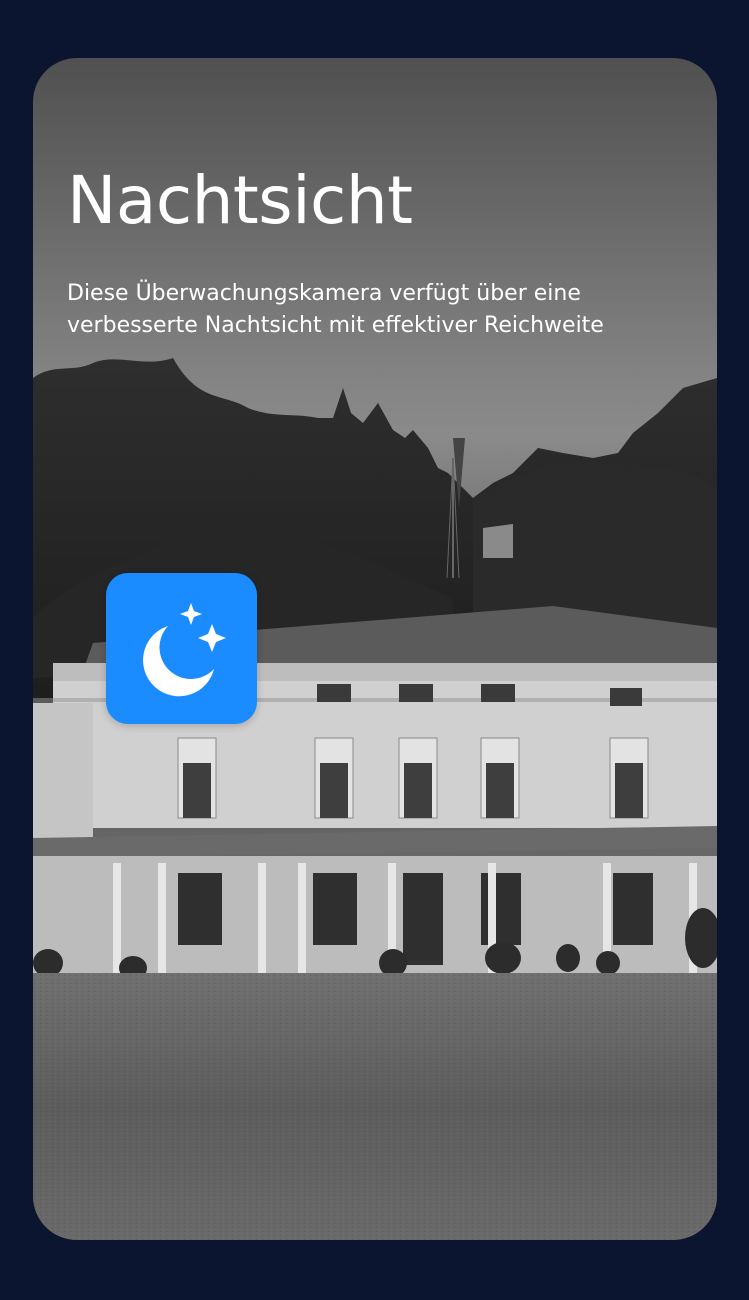 Image resolution: width=749 pixels, height=1300 pixels. Describe the element at coordinates (240, 200) in the screenshot. I see `page-title: Nachtsicht` at that location.